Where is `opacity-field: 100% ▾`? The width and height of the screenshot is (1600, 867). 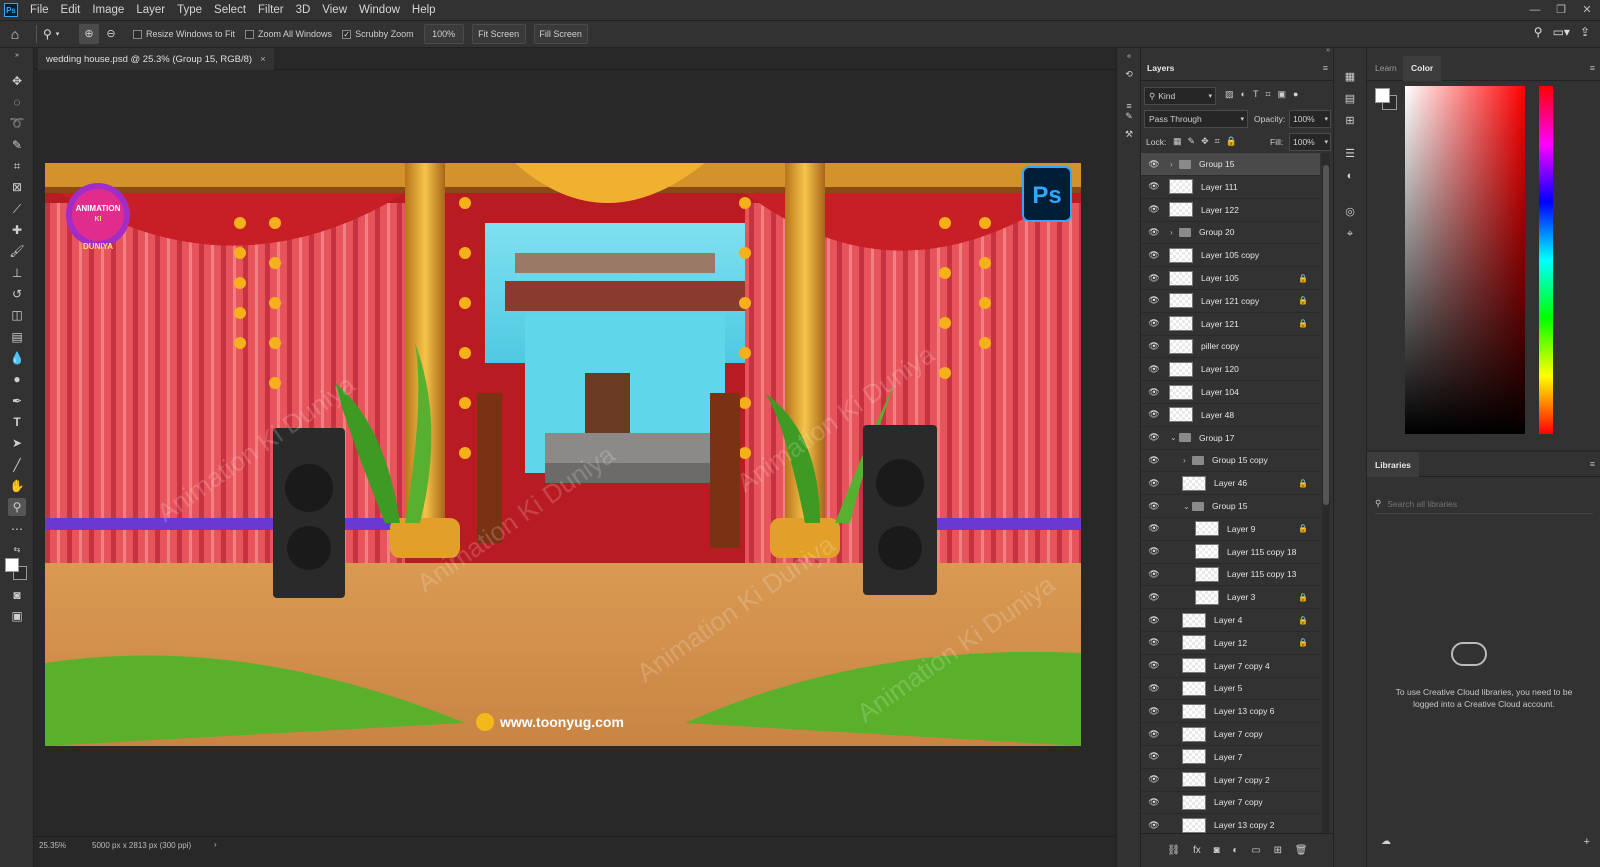
opacity-field: 100% ▾ is located at coordinates (1310, 119).